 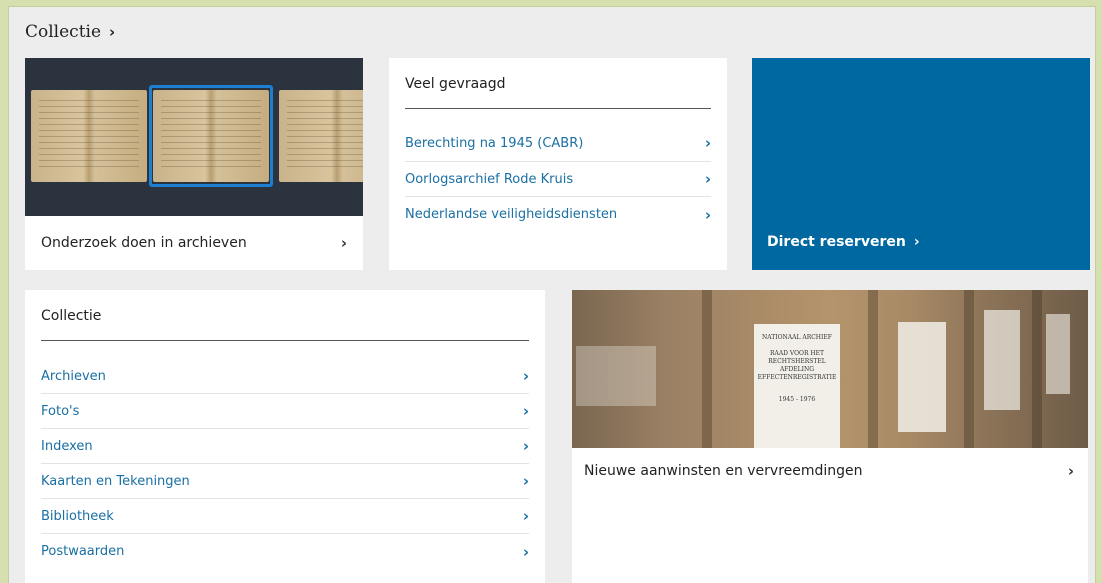 I want to click on direct-reserveren-label: Direct reserveren, so click(x=836, y=242).